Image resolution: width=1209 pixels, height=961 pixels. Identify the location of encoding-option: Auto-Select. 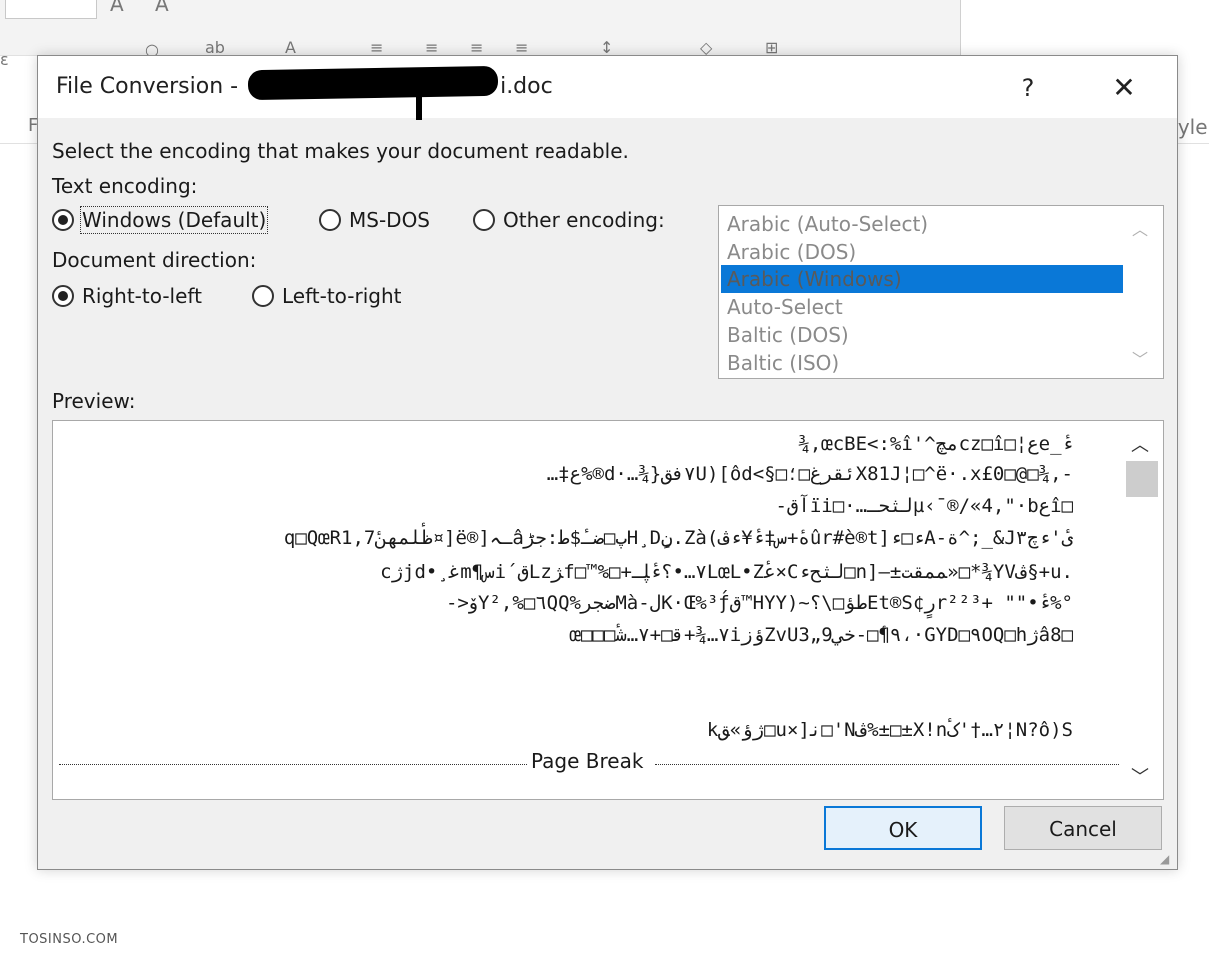
(922, 307).